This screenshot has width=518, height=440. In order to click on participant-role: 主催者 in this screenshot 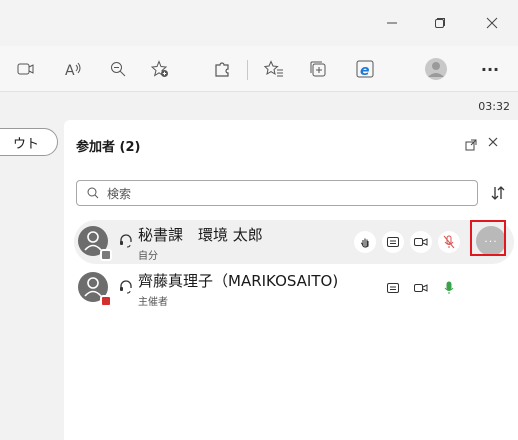, I will do `click(153, 302)`.